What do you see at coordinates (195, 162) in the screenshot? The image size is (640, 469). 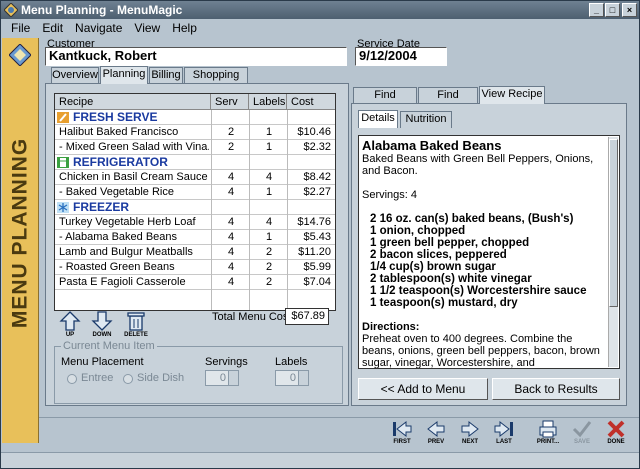 I see `category-row: REFRIGERATOR` at bounding box center [195, 162].